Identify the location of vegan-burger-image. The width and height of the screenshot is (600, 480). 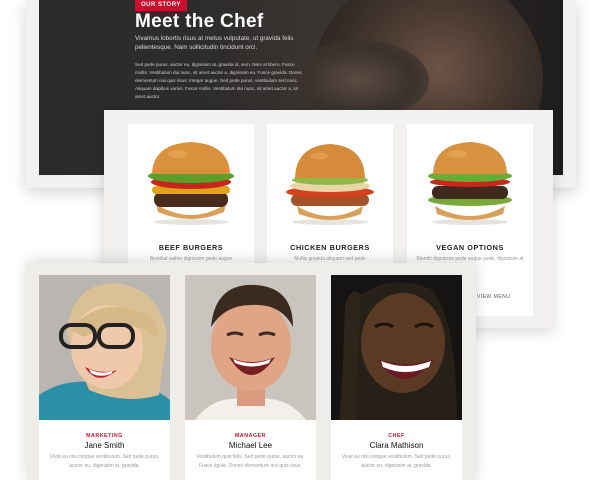
(470, 183).